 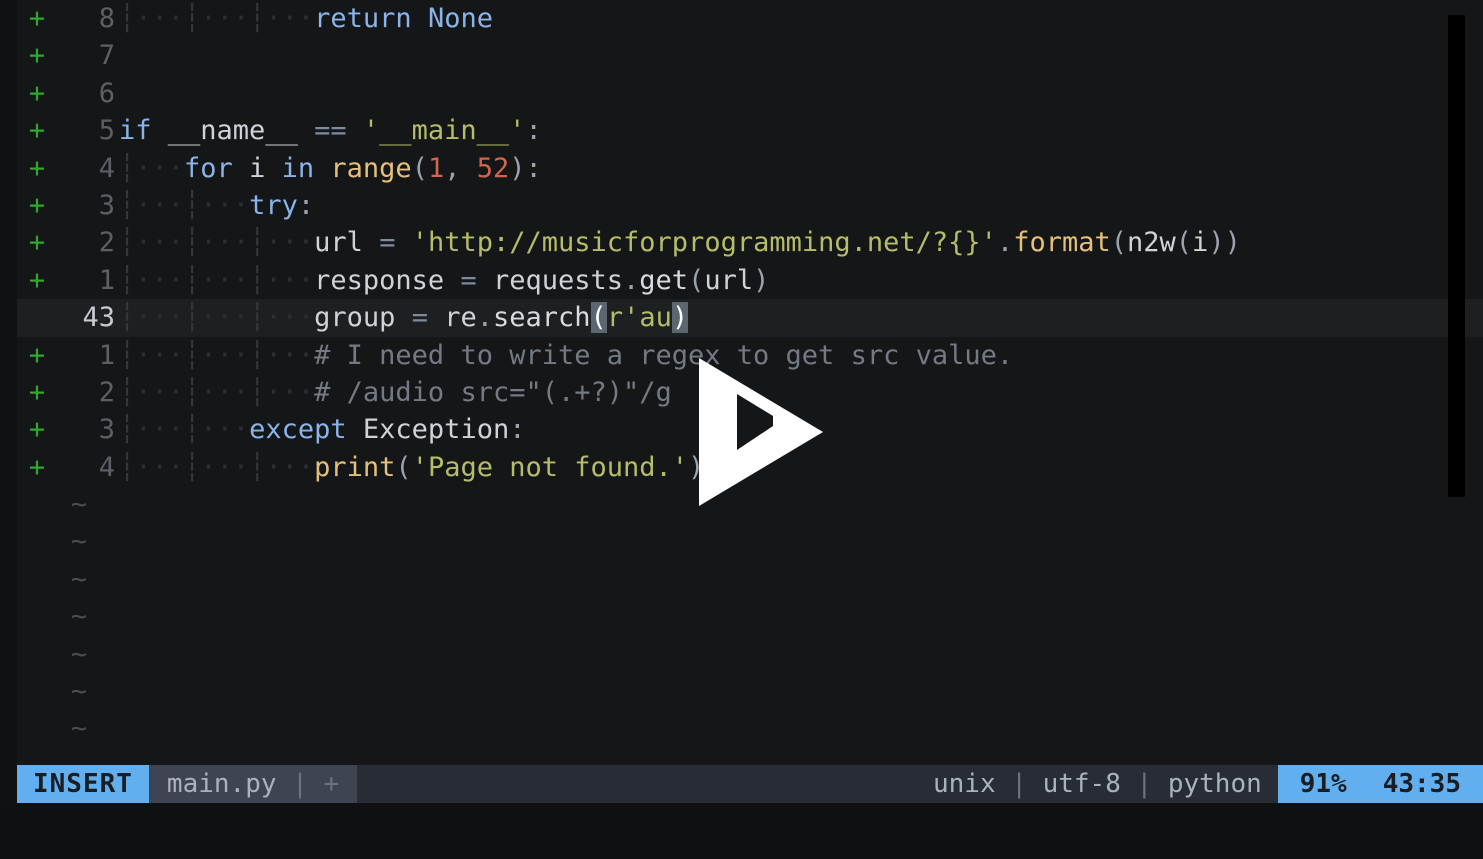 I want to click on code-token: group, so click(x=355, y=318).